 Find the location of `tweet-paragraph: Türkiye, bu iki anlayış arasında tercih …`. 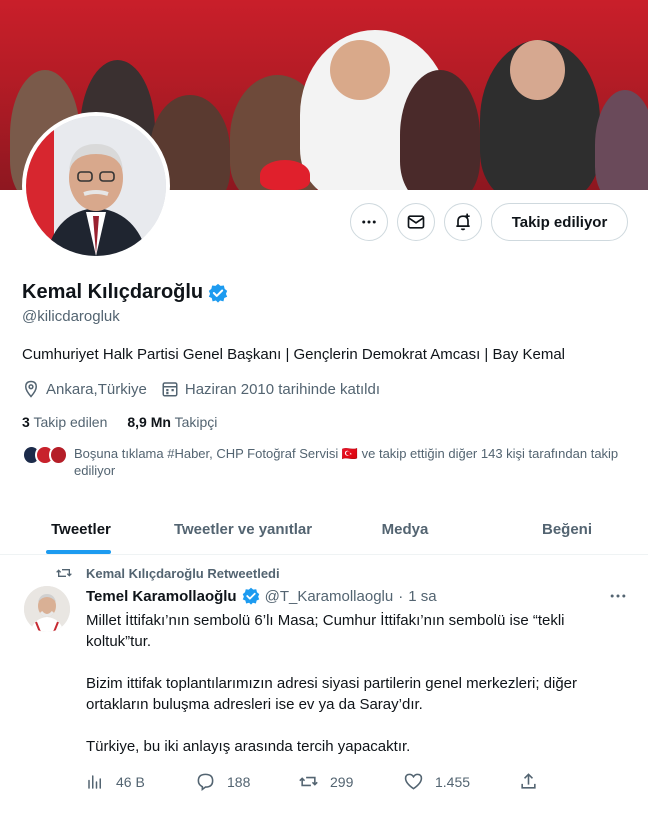

tweet-paragraph: Türkiye, bu iki anlayış arasında tercih … is located at coordinates (248, 746).